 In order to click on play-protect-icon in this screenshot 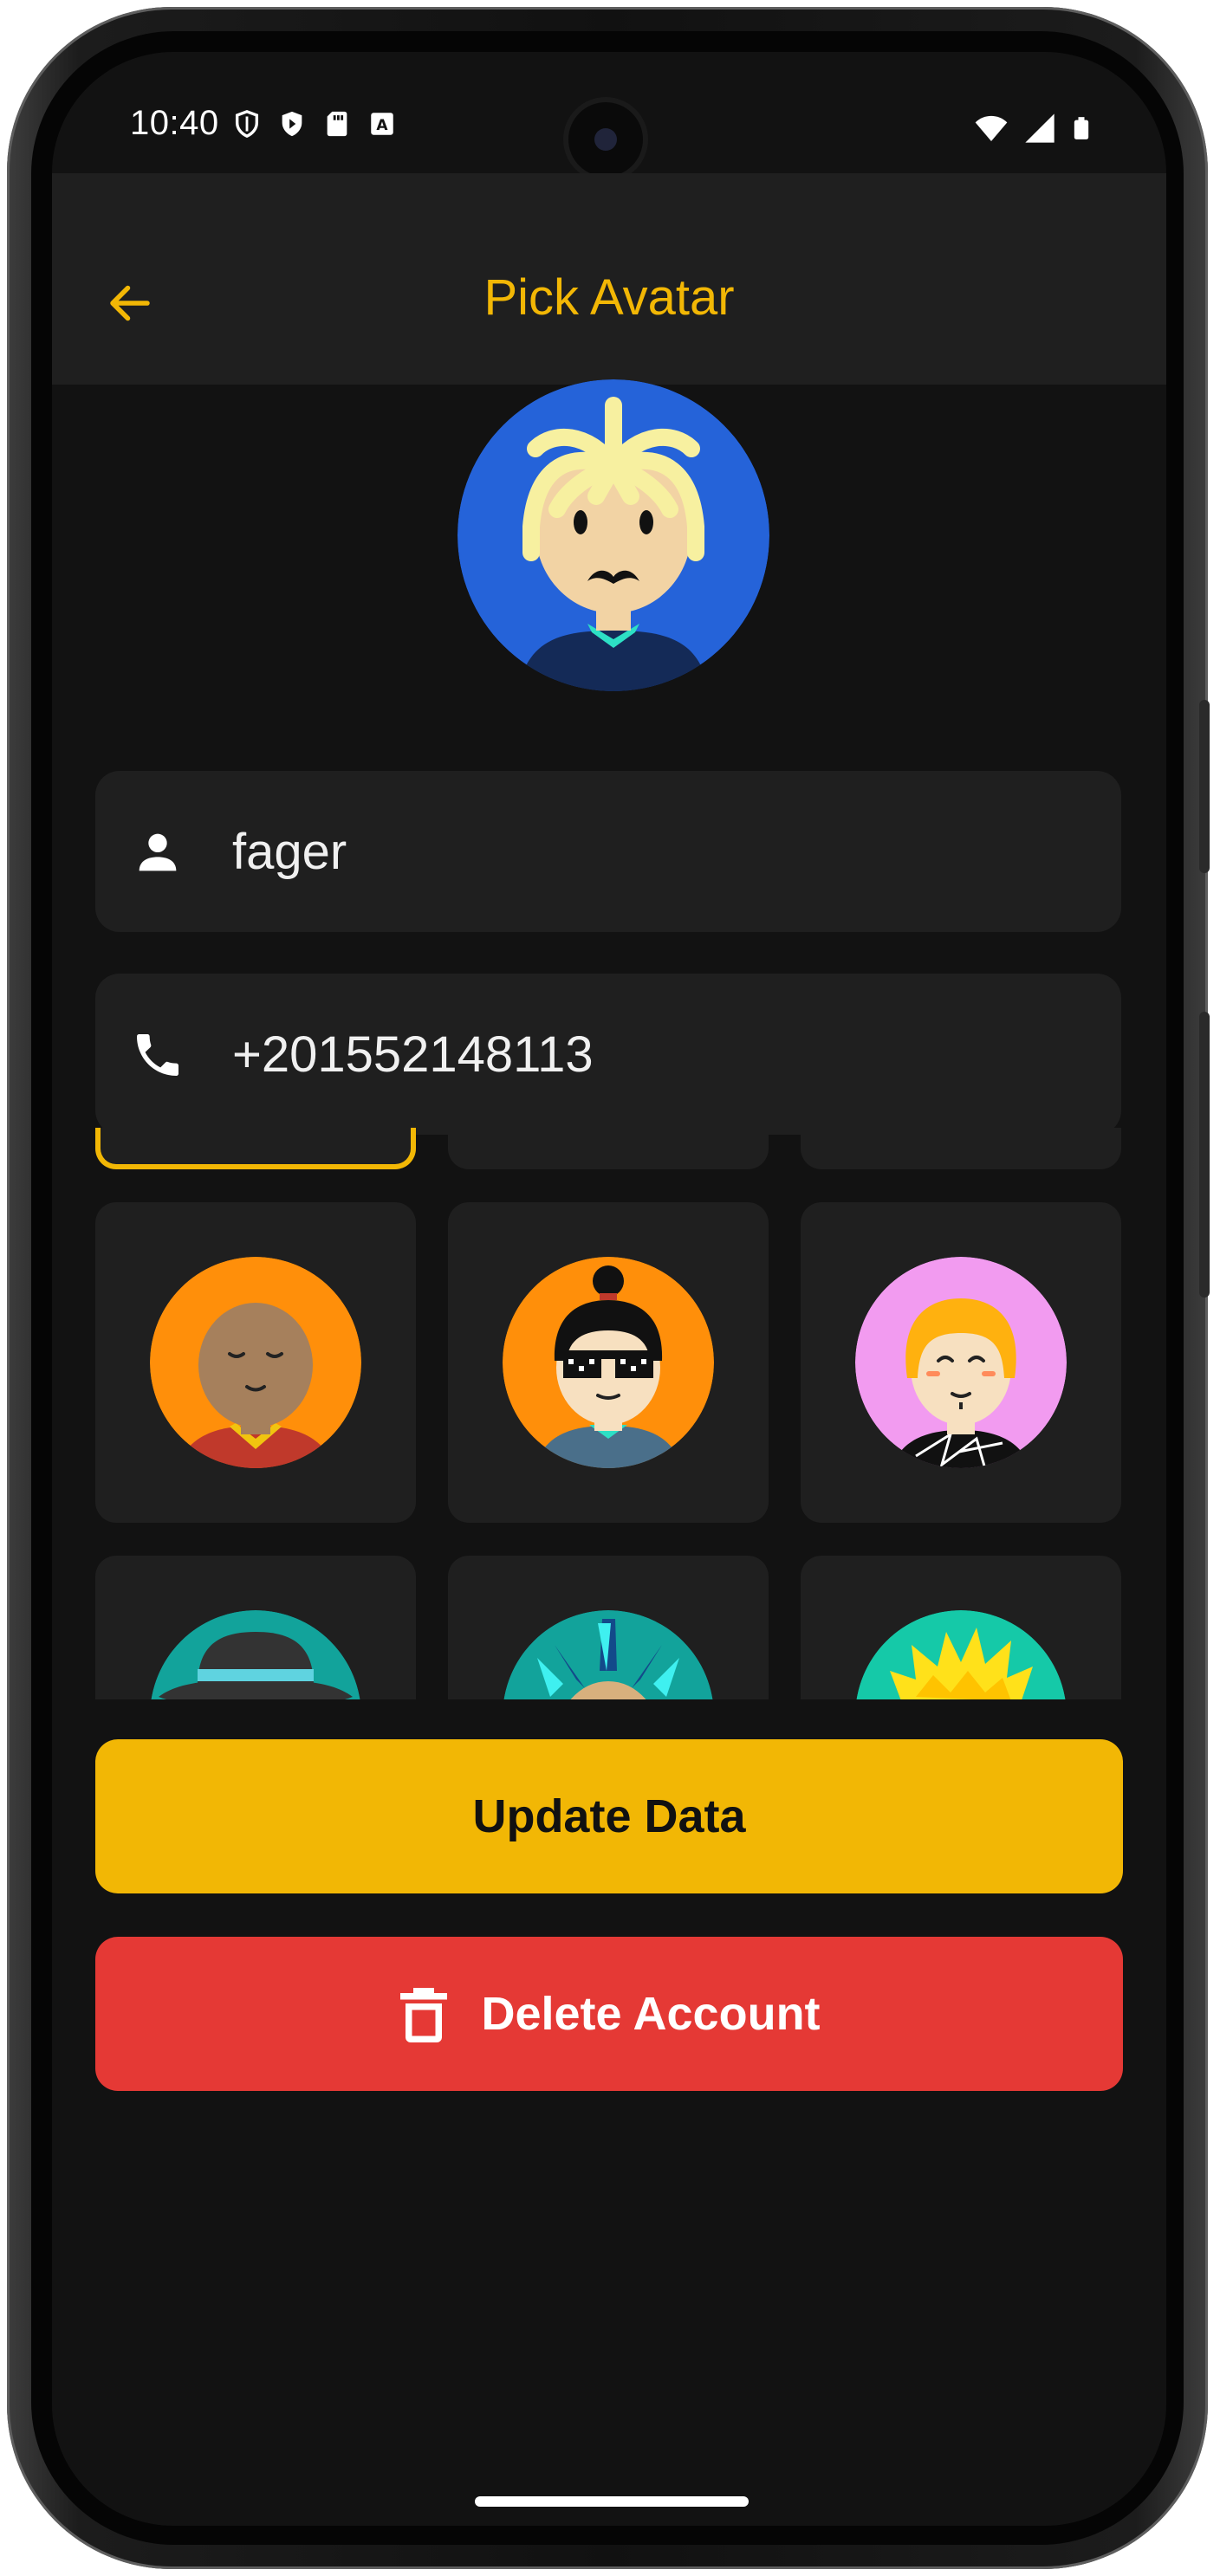, I will do `click(292, 123)`.